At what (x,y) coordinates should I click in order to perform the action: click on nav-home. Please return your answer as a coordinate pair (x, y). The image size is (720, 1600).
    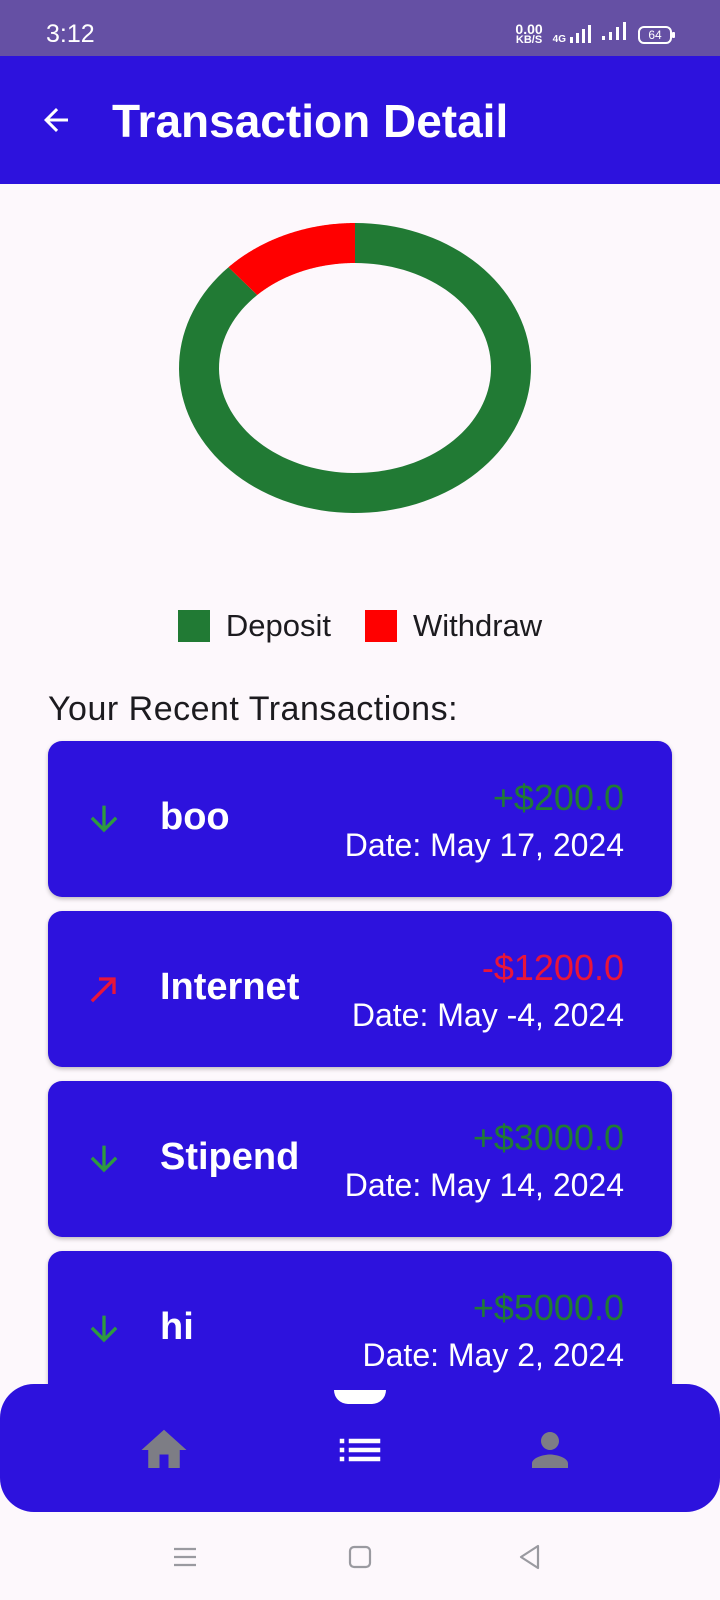
    Looking at the image, I should click on (164, 1450).